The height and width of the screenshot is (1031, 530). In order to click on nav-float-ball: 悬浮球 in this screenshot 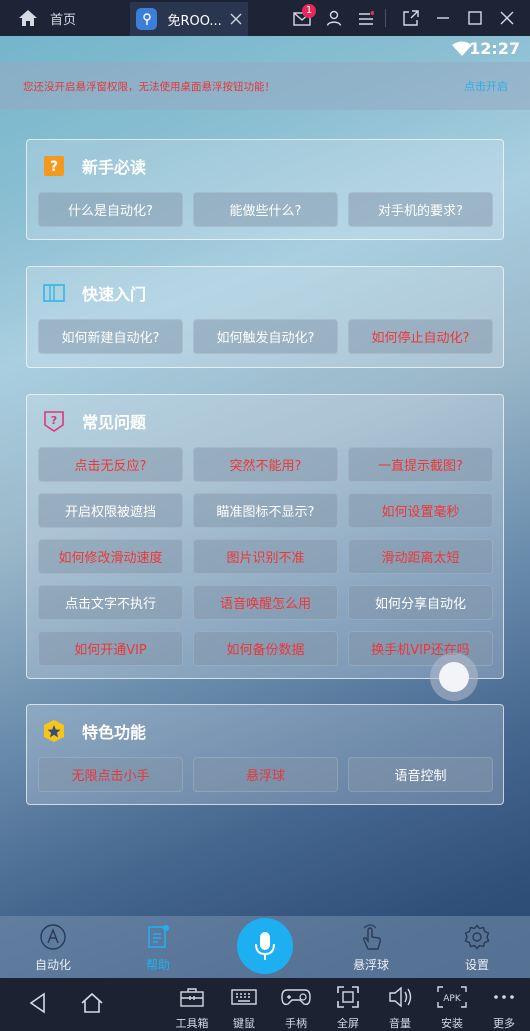, I will do `click(371, 947)`.